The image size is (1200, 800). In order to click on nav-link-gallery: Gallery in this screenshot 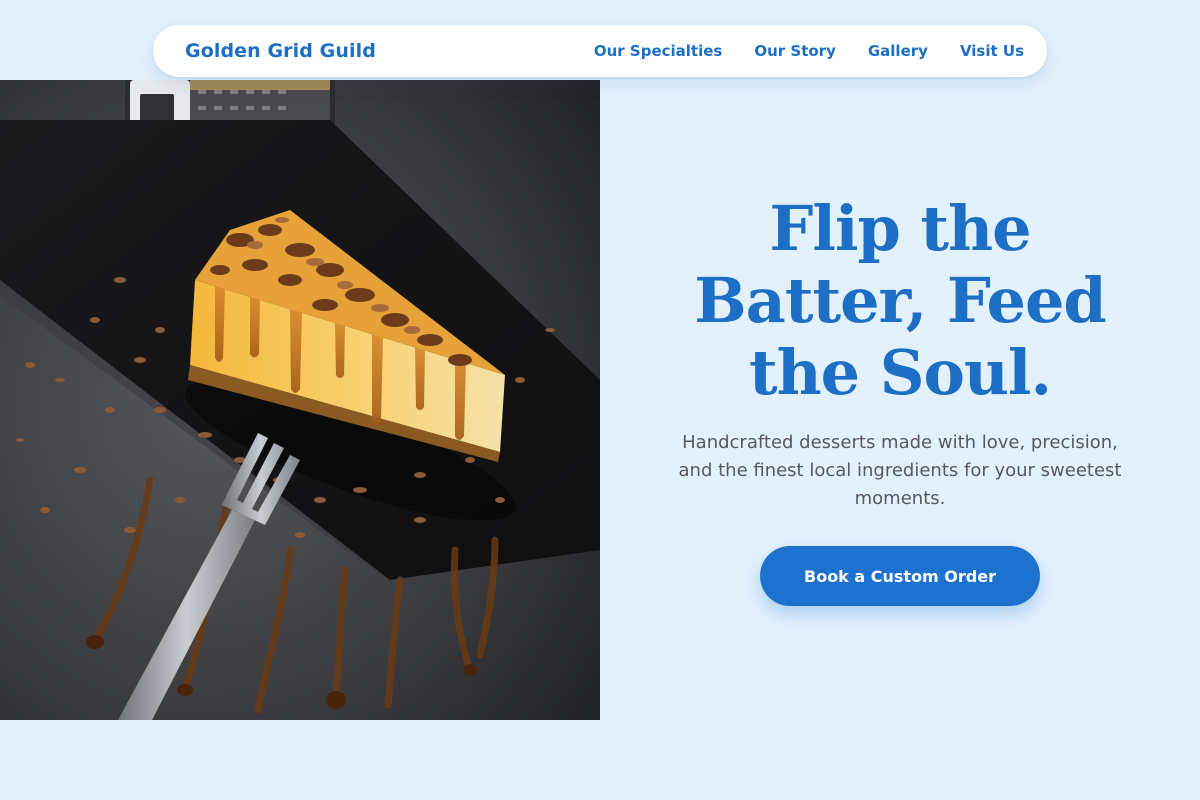, I will do `click(898, 51)`.